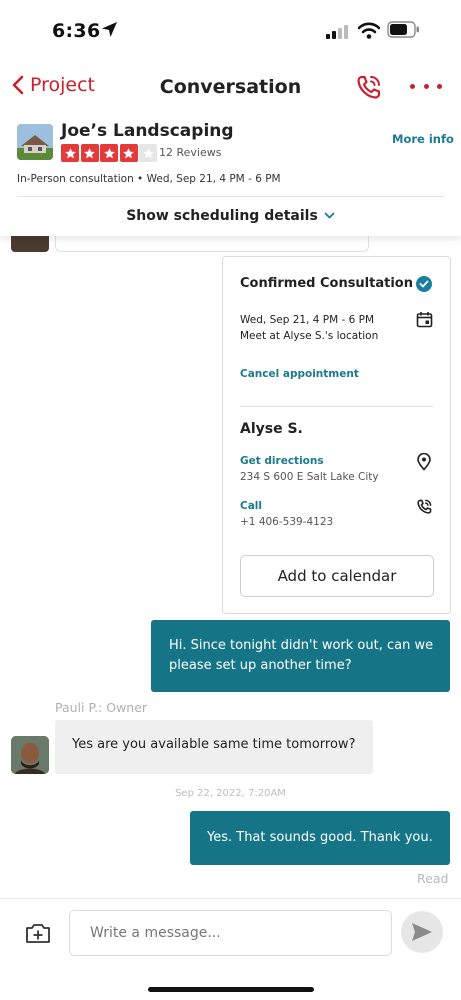  Describe the element at coordinates (403, 31) in the screenshot. I see `battery-icon` at that location.